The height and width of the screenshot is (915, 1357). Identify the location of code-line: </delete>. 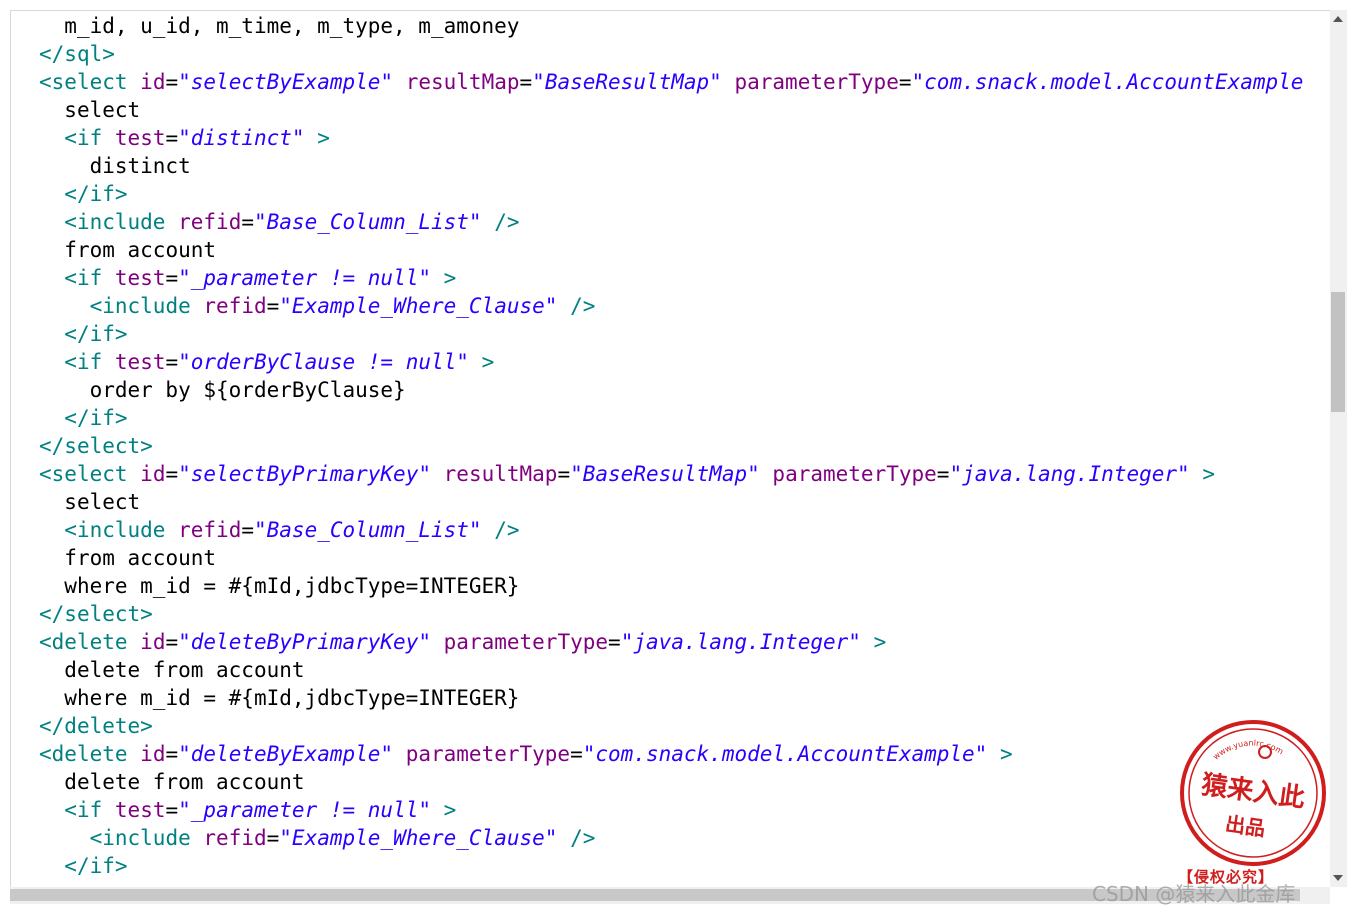
(671, 726).